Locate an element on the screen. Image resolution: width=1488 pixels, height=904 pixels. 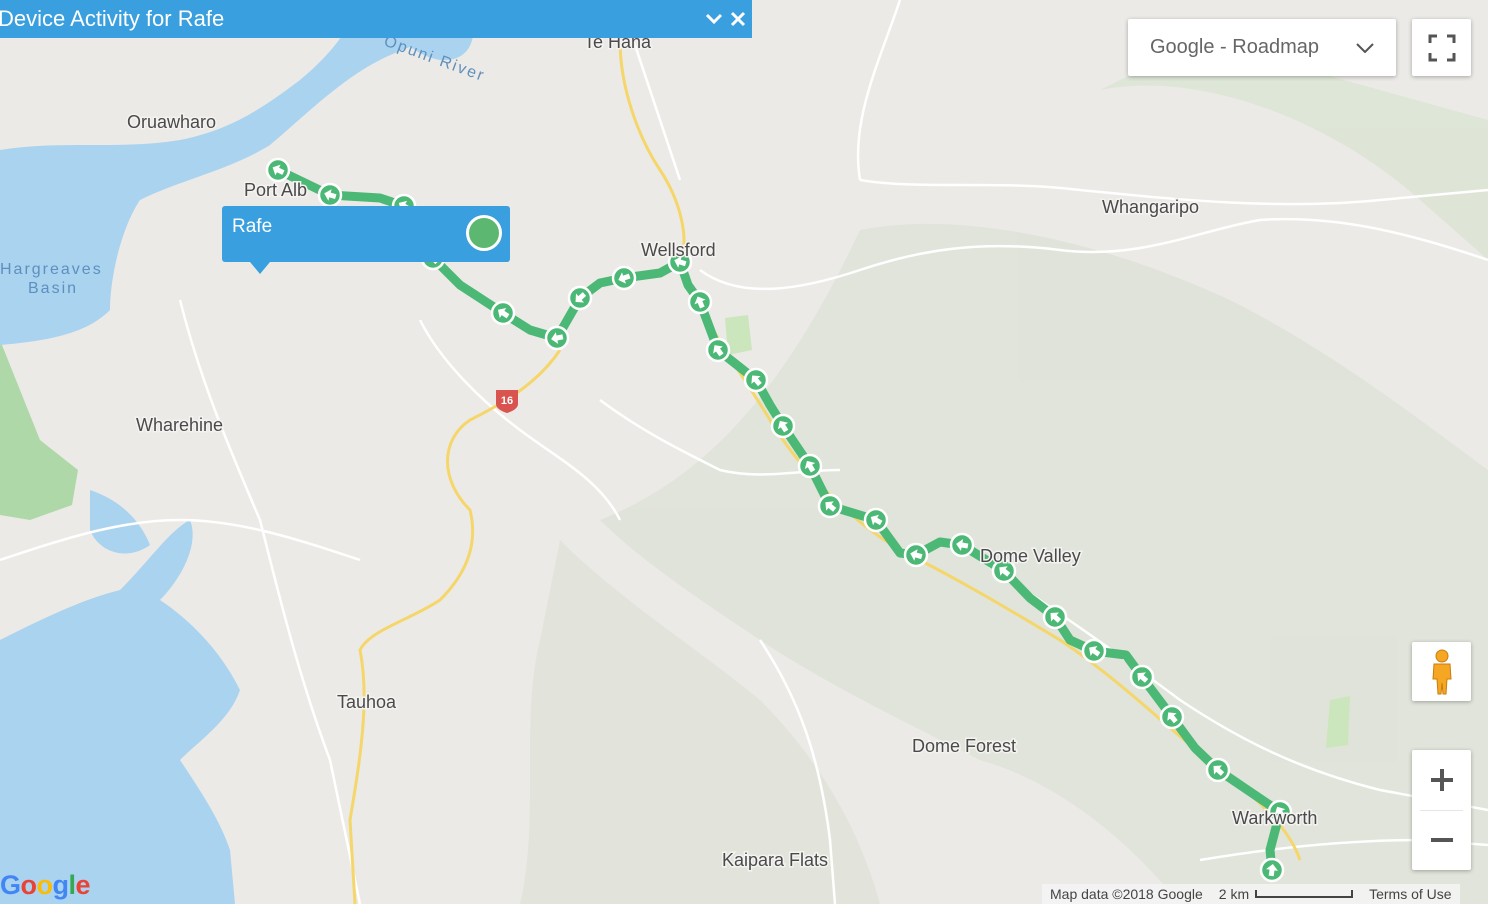
place-oruawharo: Oruawharo is located at coordinates (171, 122).